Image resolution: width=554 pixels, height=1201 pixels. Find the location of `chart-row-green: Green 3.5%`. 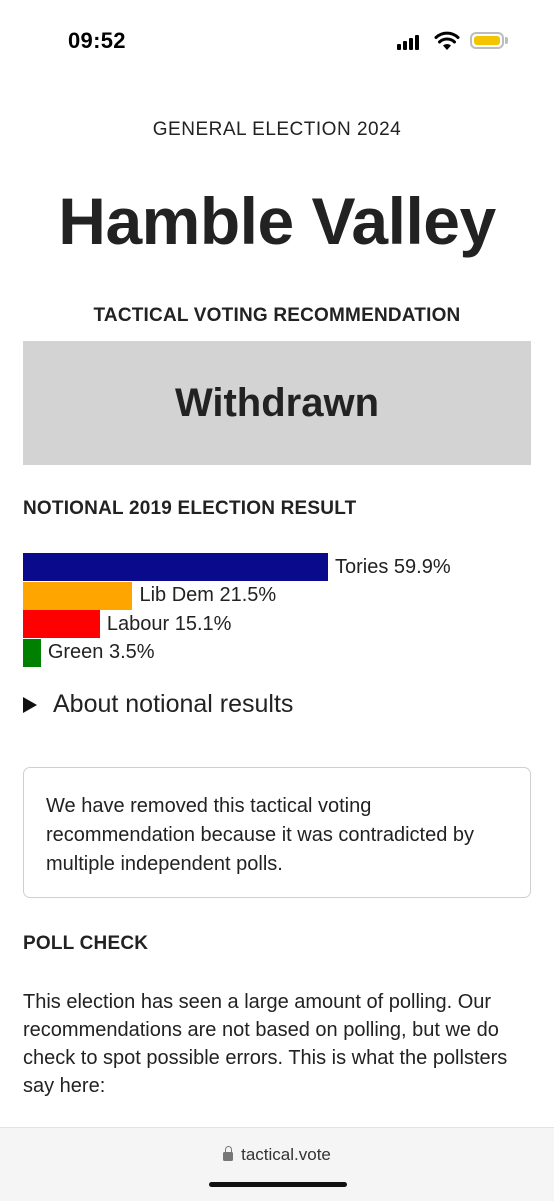

chart-row-green: Green 3.5% is located at coordinates (89, 652).